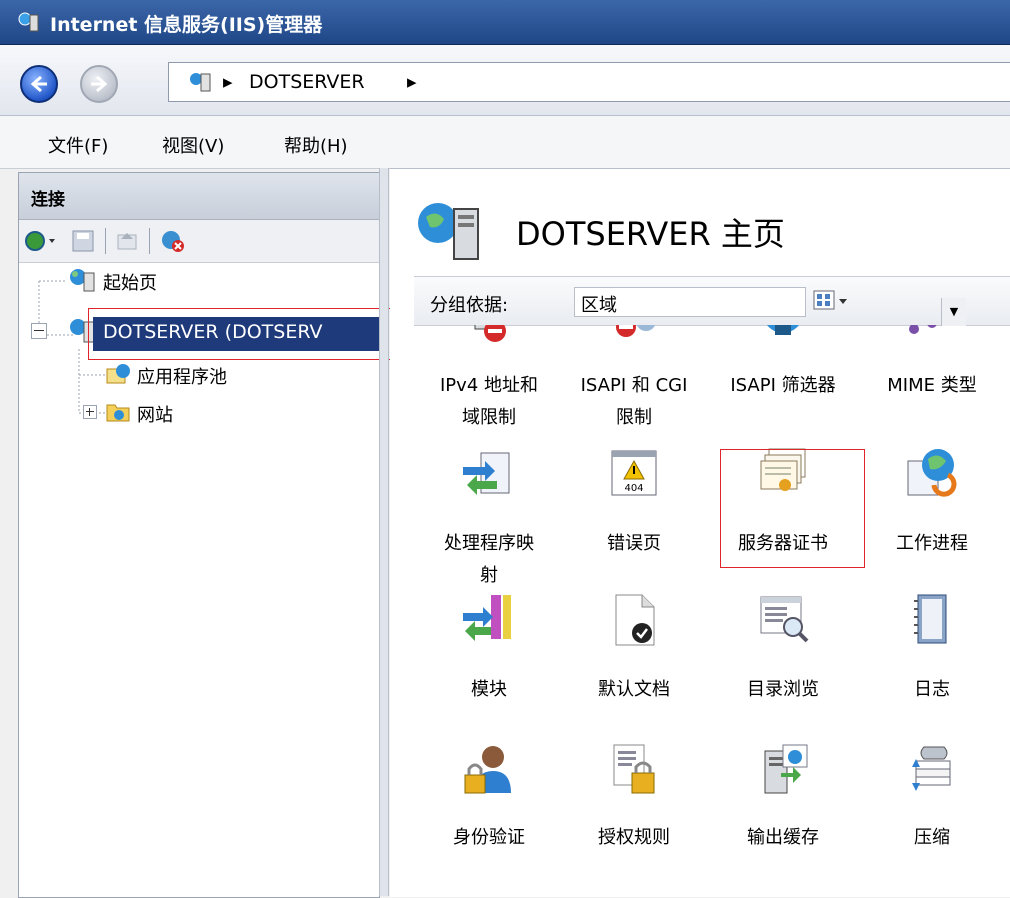  I want to click on output-caching-icon, so click(786, 769).